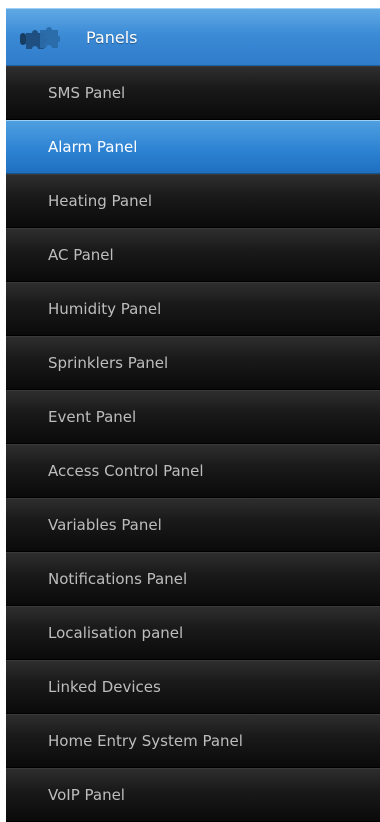  What do you see at coordinates (118, 579) in the screenshot?
I see `menu-item-label: Notifications Panel` at bounding box center [118, 579].